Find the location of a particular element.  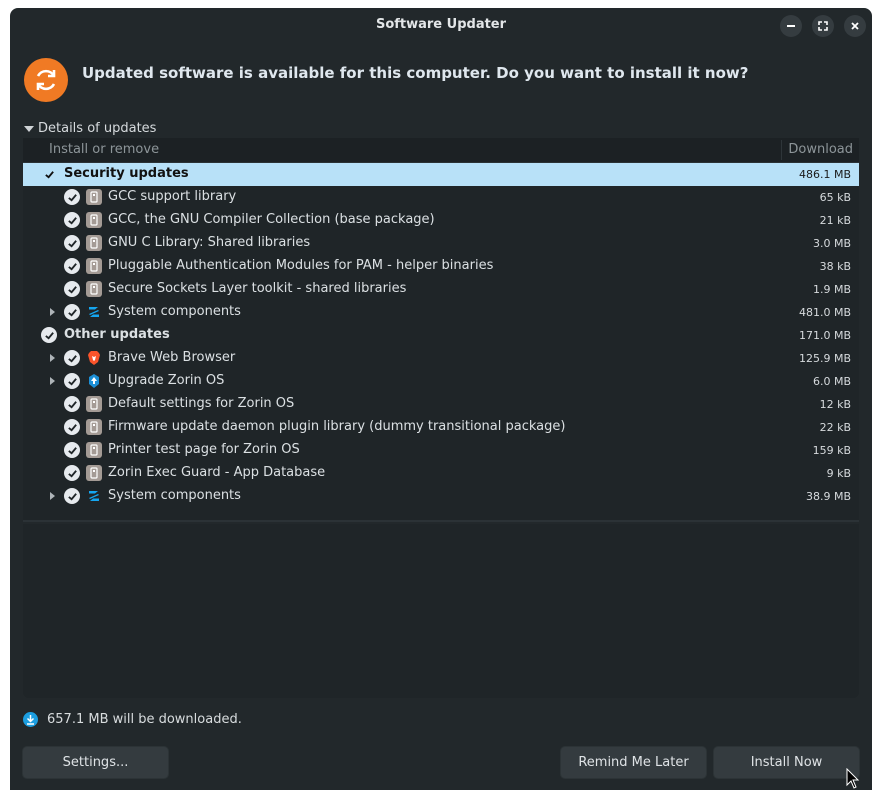

expander-down-icon is located at coordinates (29, 128).